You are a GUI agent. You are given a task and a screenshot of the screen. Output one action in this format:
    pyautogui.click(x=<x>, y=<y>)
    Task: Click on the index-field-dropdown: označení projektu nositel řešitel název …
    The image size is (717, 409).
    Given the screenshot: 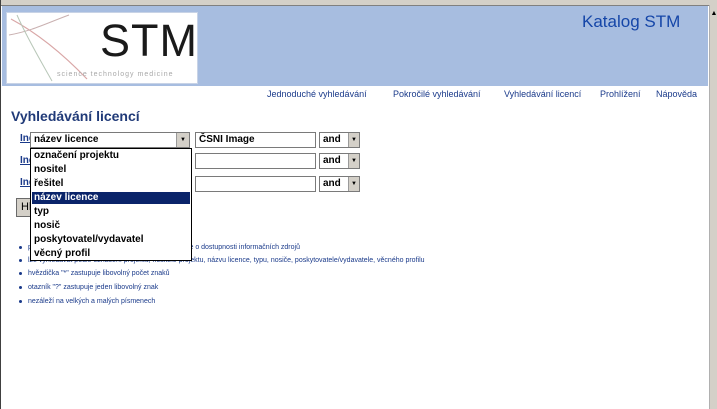 What is the action you would take?
    pyautogui.click(x=111, y=204)
    